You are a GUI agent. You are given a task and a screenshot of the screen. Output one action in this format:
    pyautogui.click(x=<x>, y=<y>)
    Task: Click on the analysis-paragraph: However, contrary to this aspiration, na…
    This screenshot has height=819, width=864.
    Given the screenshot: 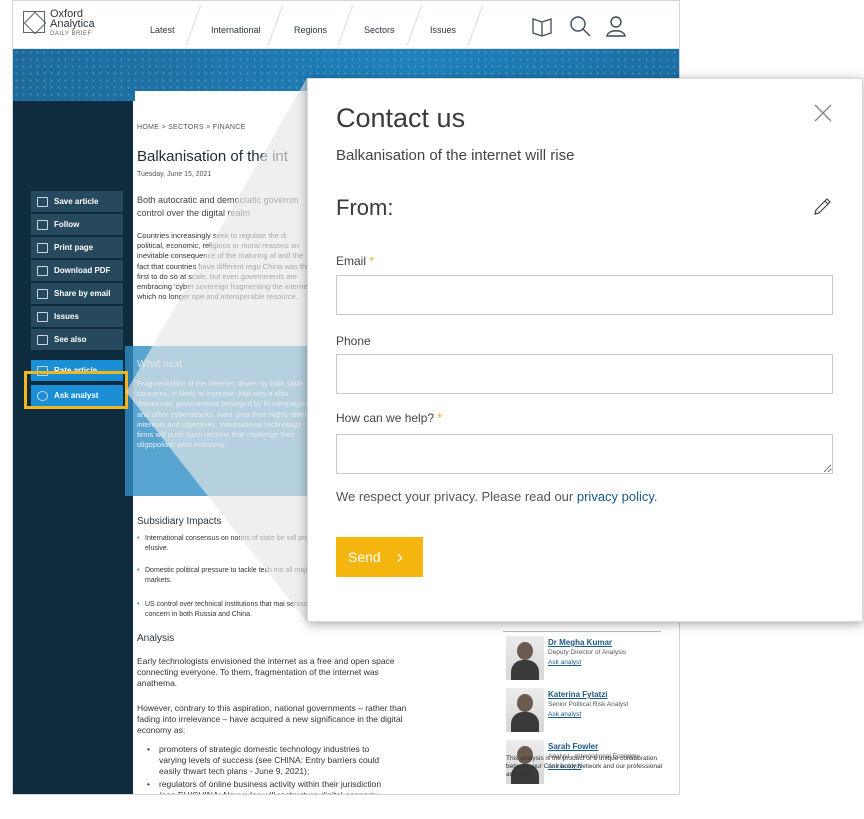 What is the action you would take?
    pyautogui.click(x=272, y=719)
    